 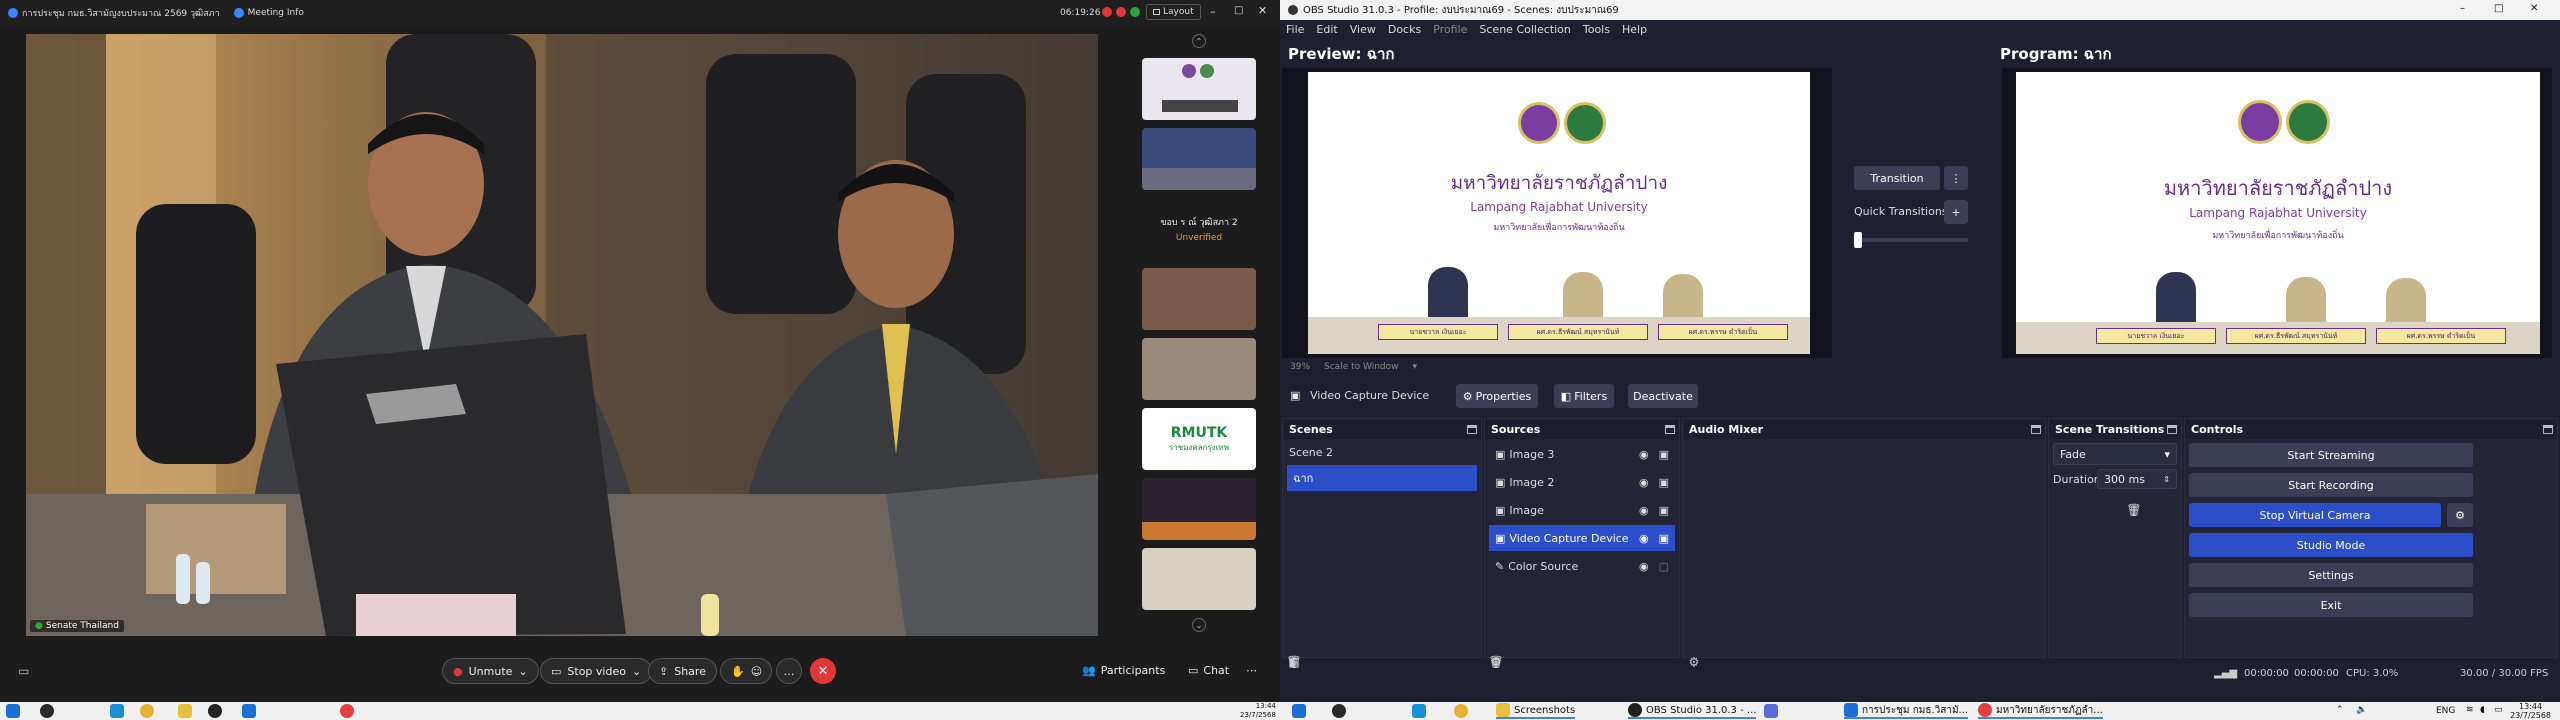 I want to click on reactions-button: ✋ ☺, so click(x=746, y=671).